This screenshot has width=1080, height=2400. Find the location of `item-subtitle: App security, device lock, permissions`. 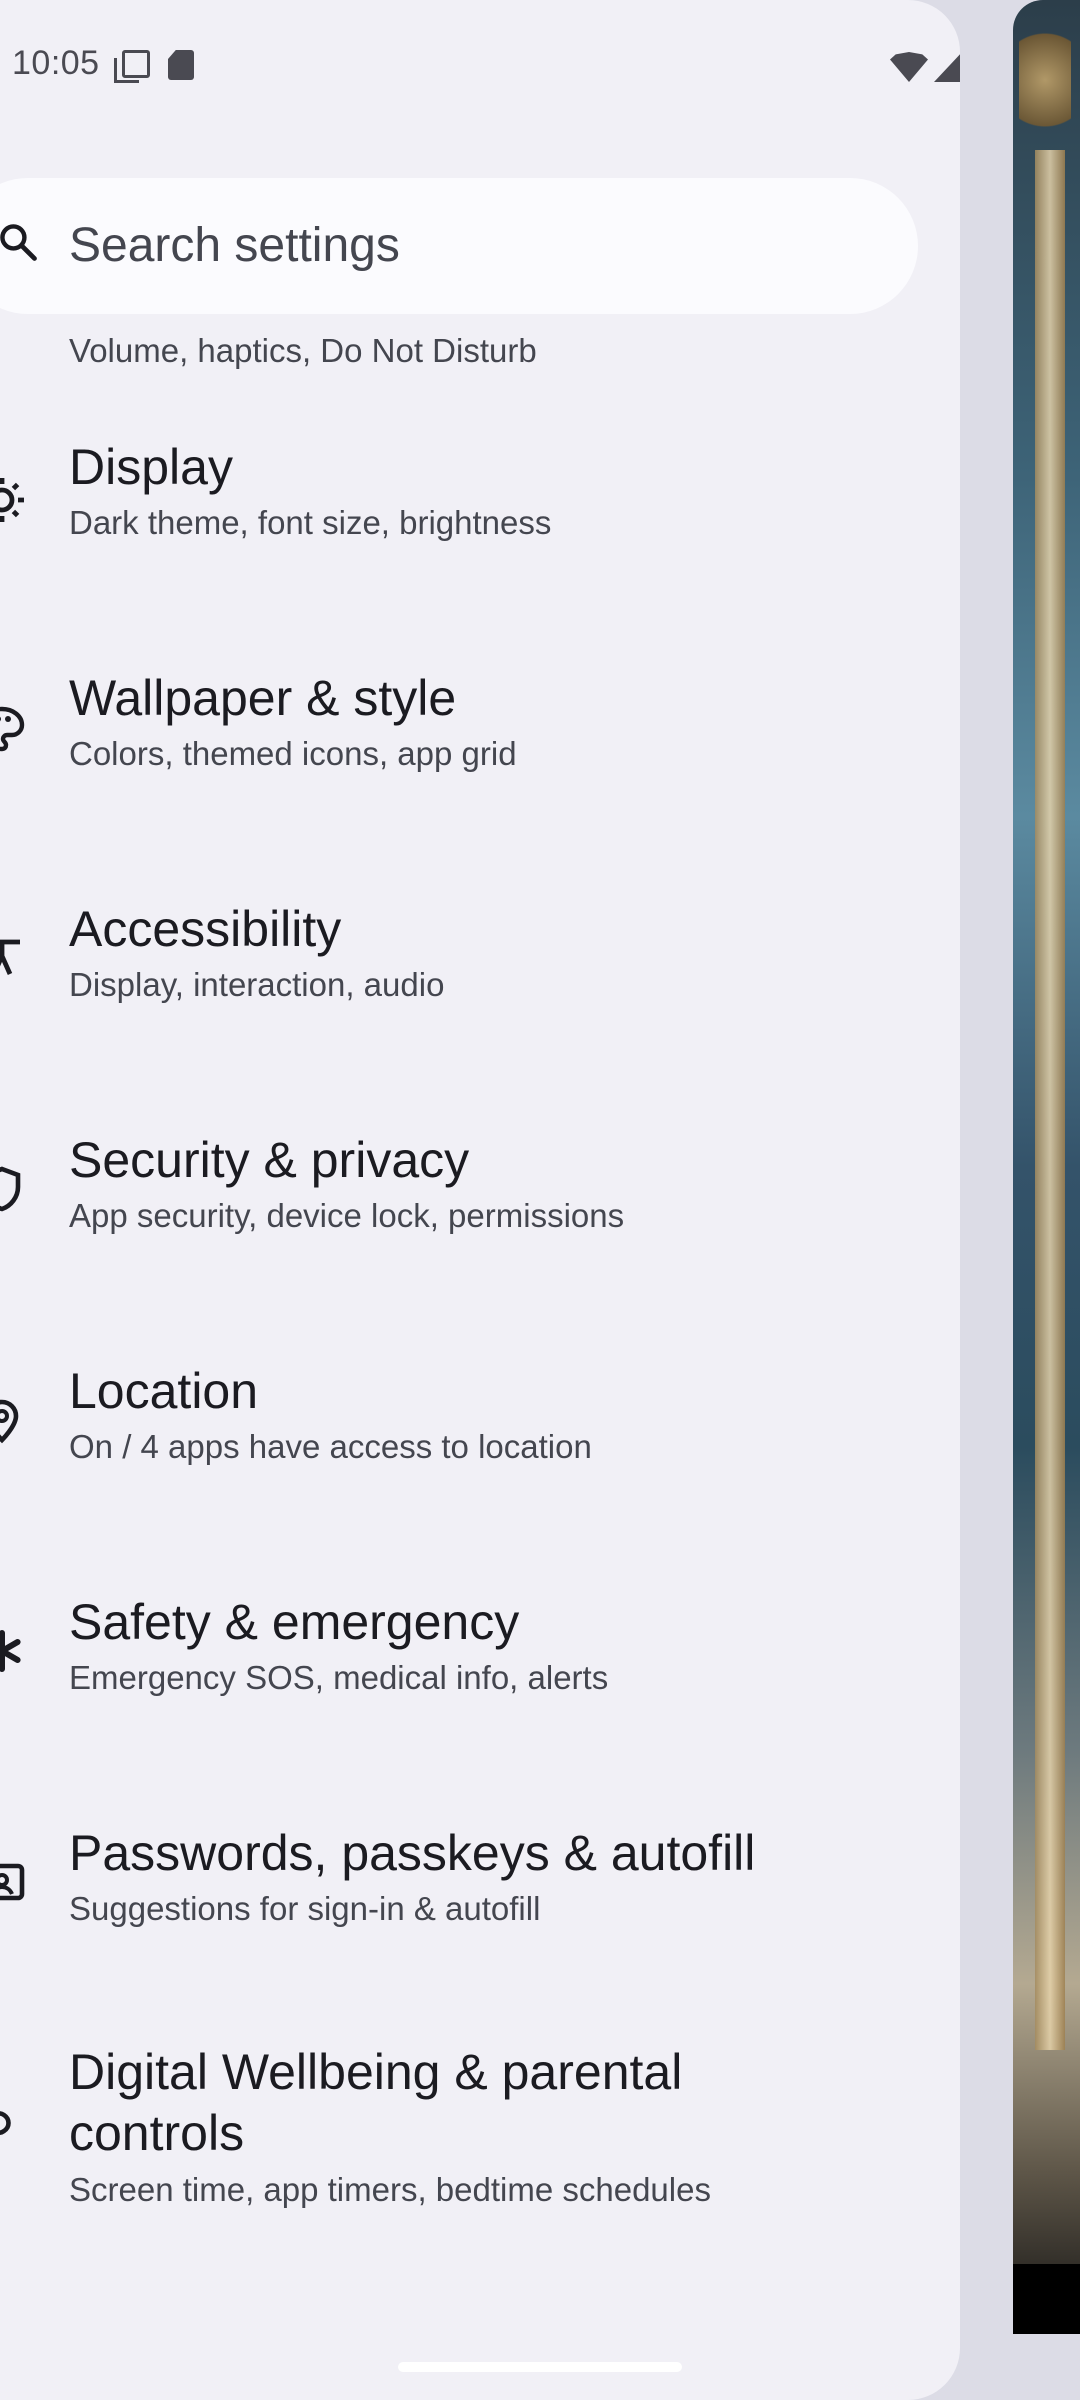

item-subtitle: App security, device lock, permissions is located at coordinates (347, 1215).